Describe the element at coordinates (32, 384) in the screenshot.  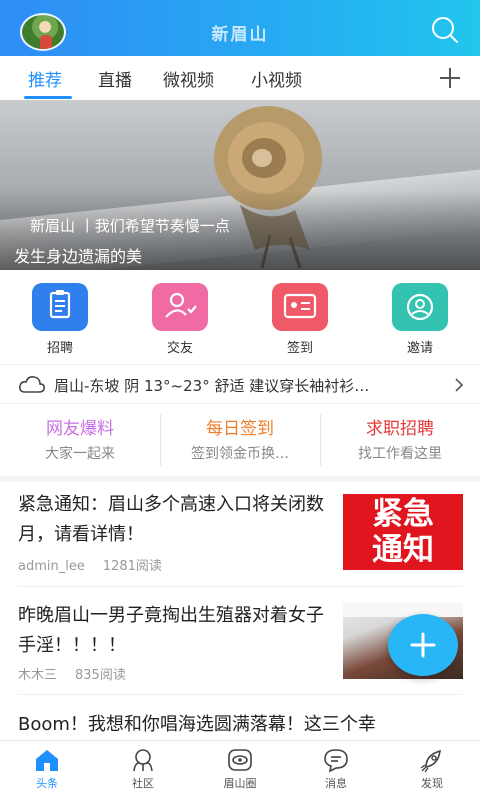
I see `cloud-icon` at that location.